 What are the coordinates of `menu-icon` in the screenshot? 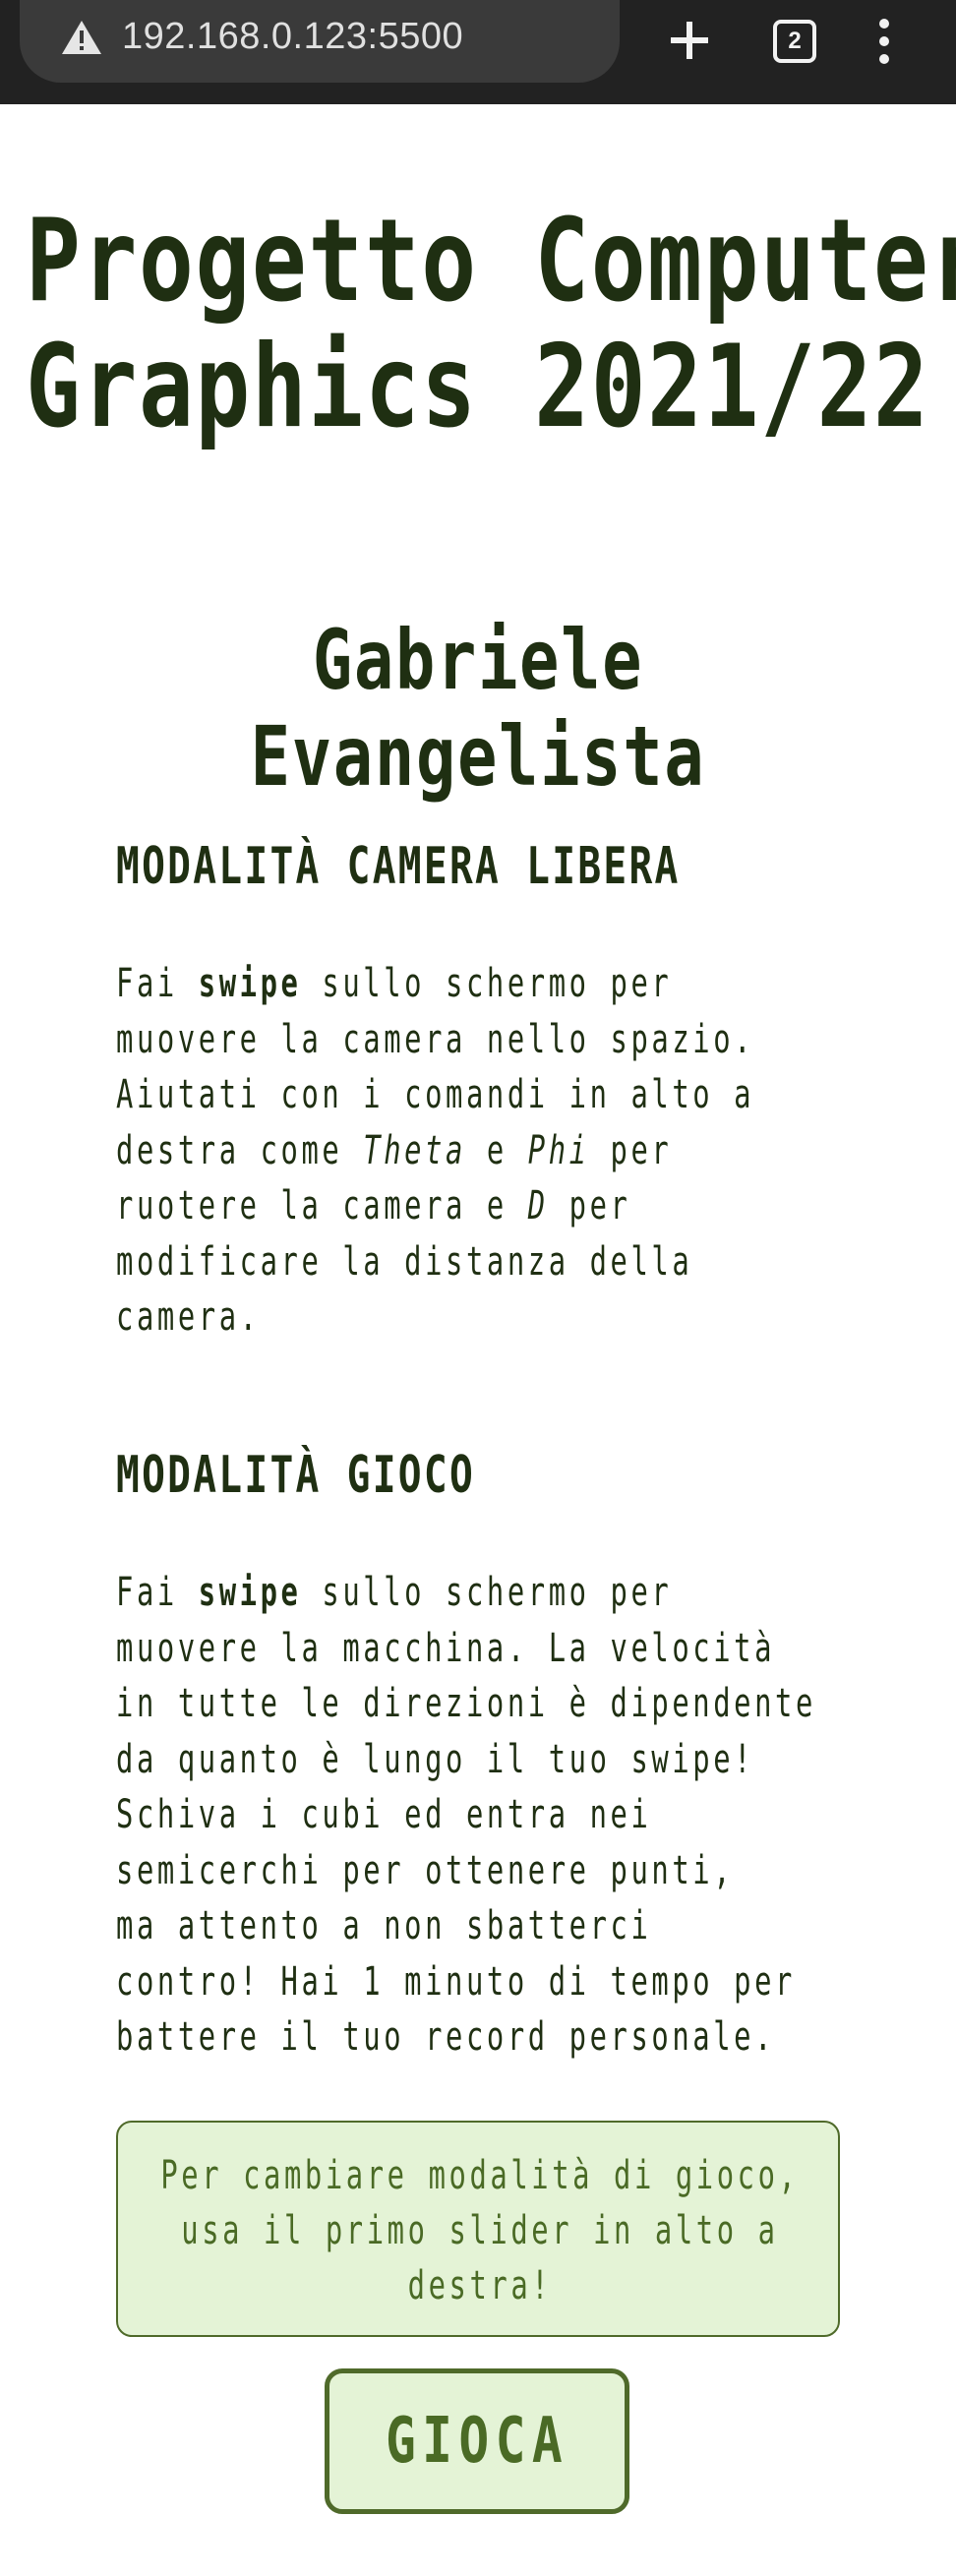 It's located at (884, 41).